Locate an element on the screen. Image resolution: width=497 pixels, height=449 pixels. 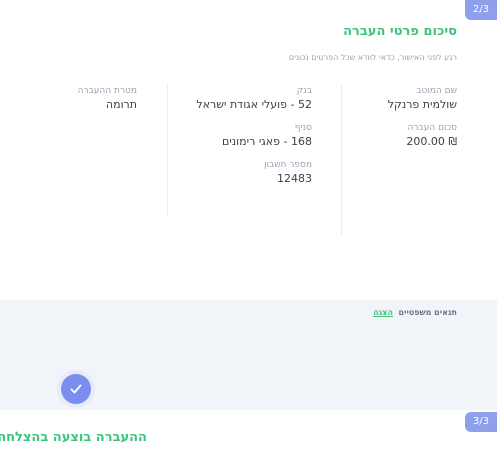
branch-field: סניף 168 - פאגי רימונים is located at coordinates (242, 135).